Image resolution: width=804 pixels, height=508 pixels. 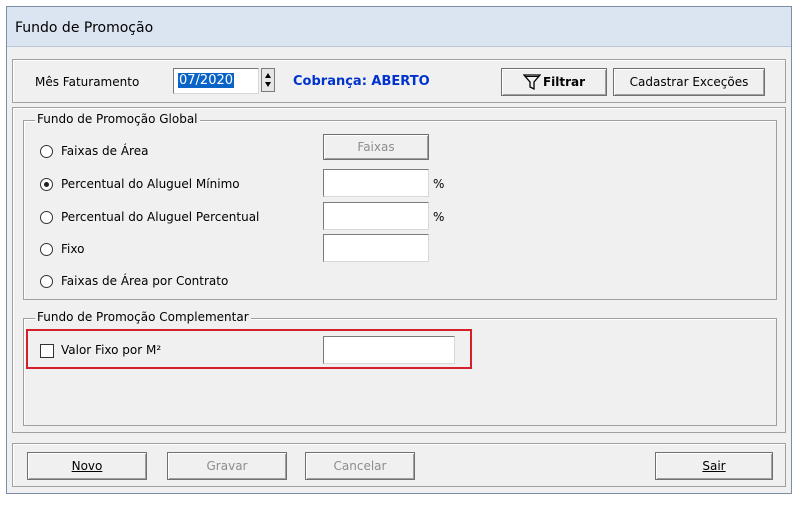 I want to click on window-title: Fundo de Promoção, so click(x=84, y=28).